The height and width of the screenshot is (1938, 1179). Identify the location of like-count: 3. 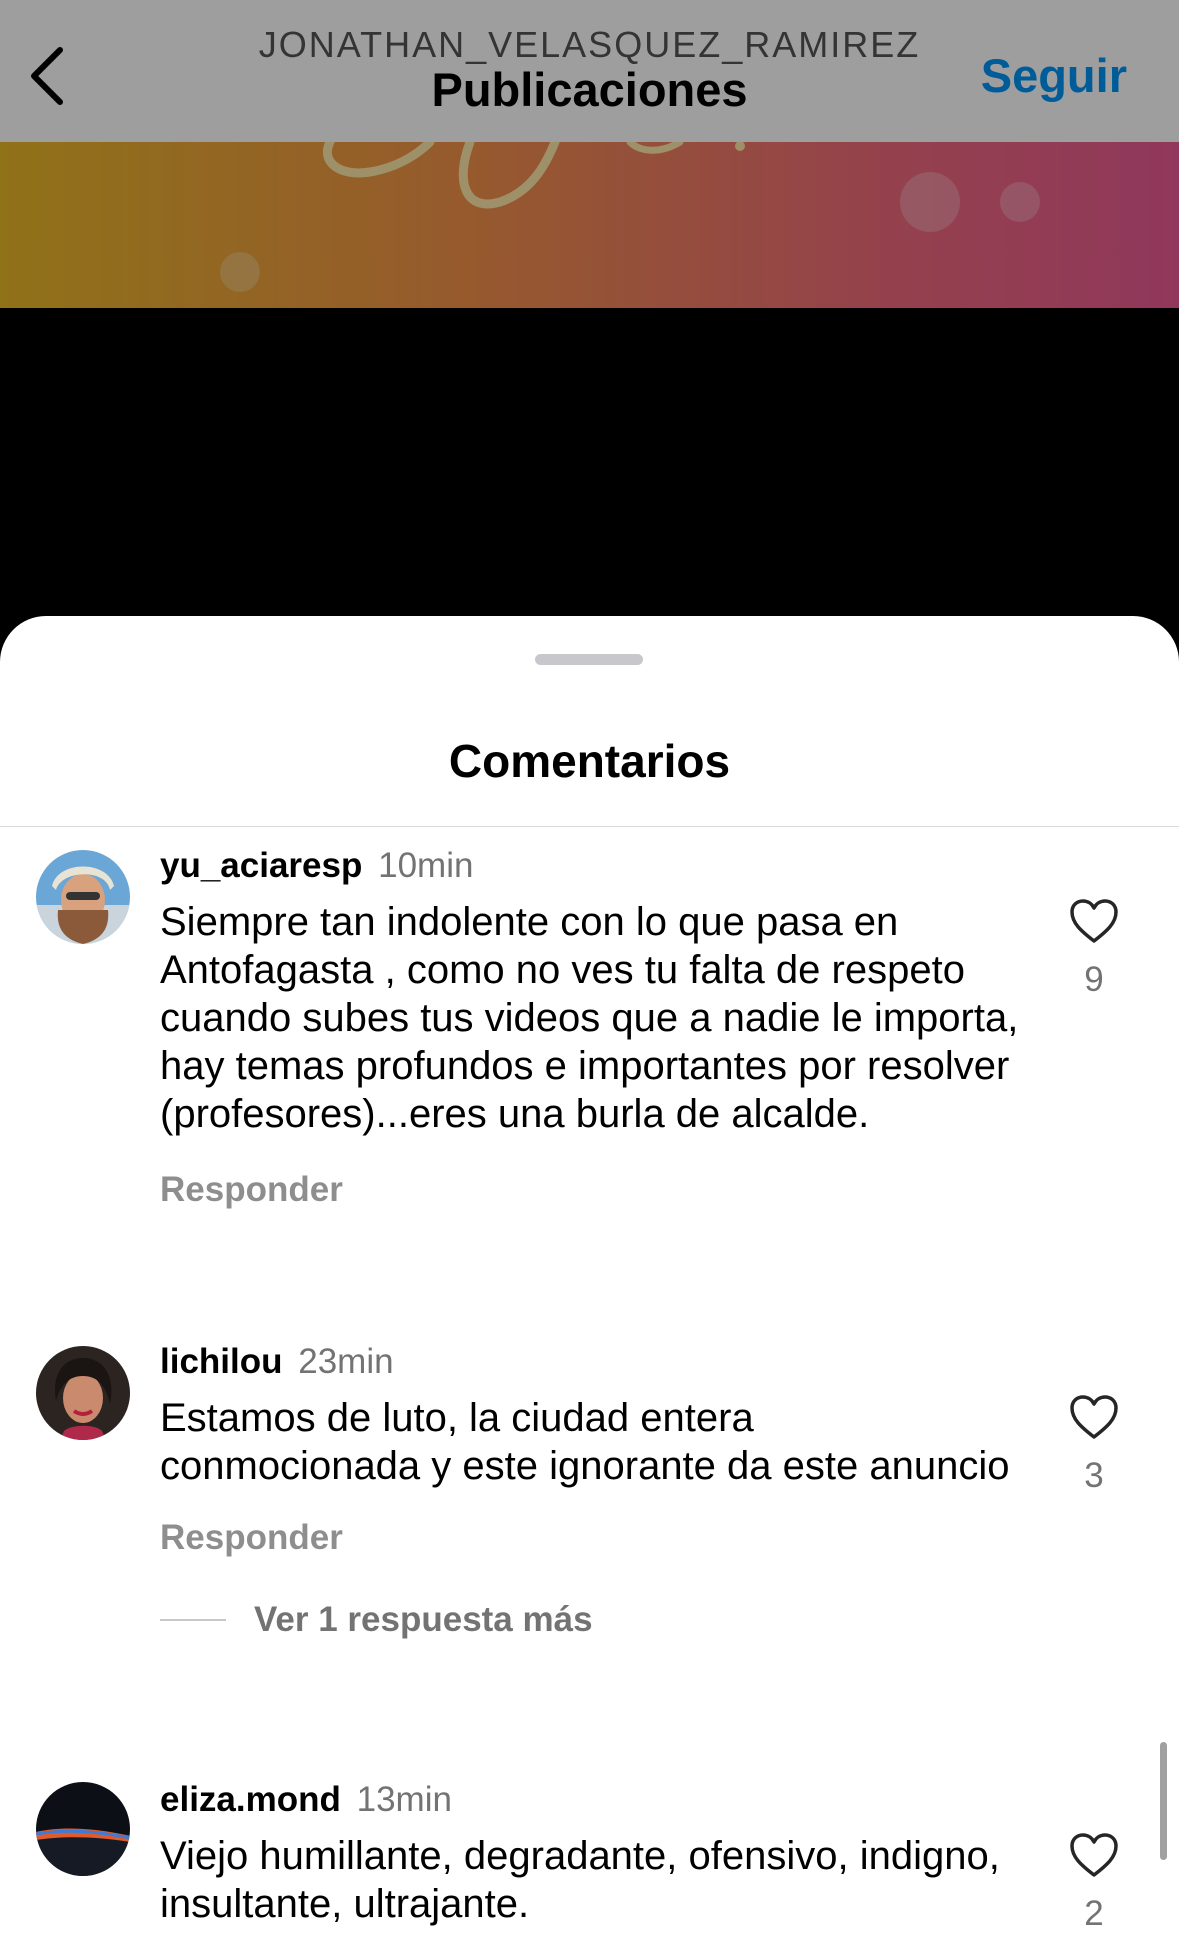
(1094, 1475).